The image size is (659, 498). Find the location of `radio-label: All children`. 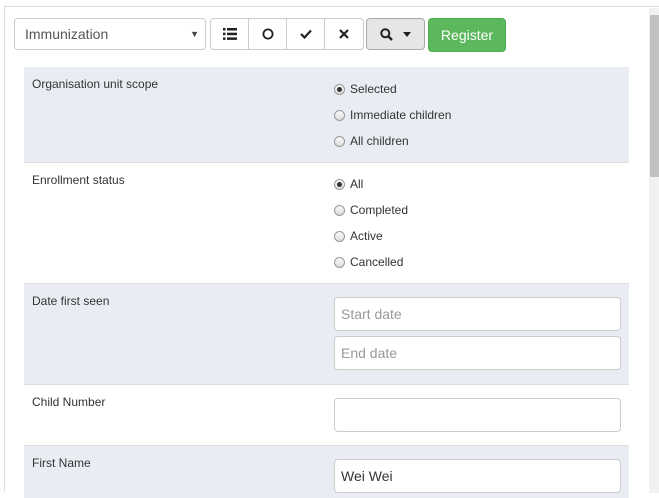

radio-label: All children is located at coordinates (379, 141).